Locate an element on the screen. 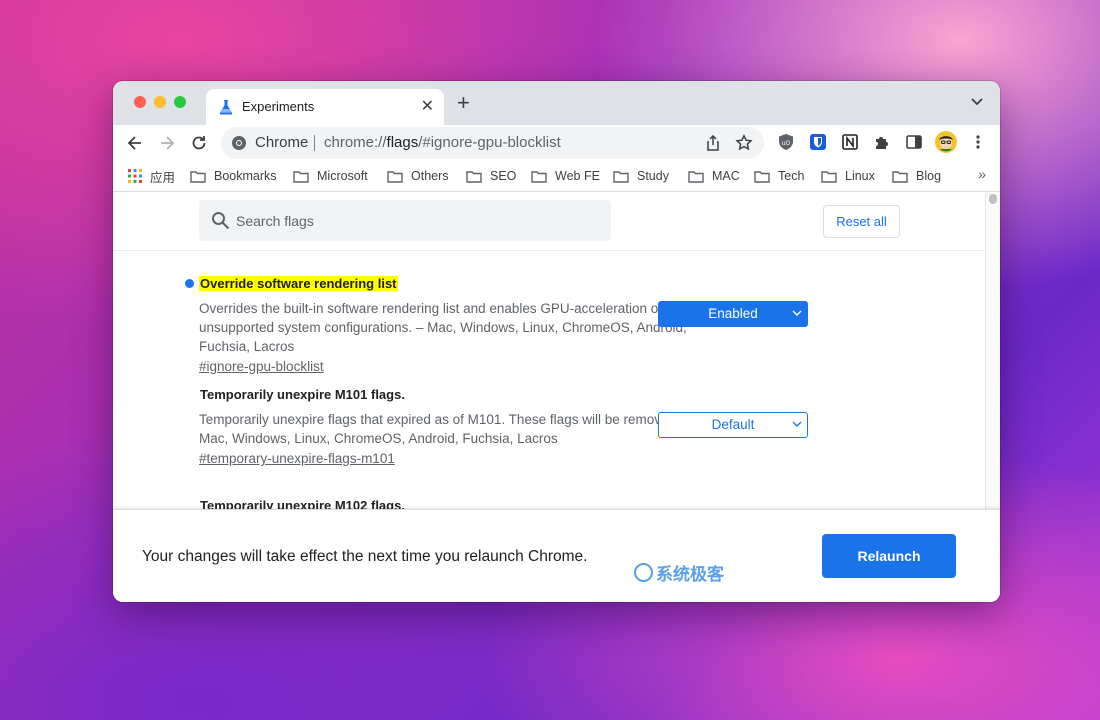 This screenshot has width=1100, height=720. bookmark-folder-others: Others is located at coordinates (418, 176).